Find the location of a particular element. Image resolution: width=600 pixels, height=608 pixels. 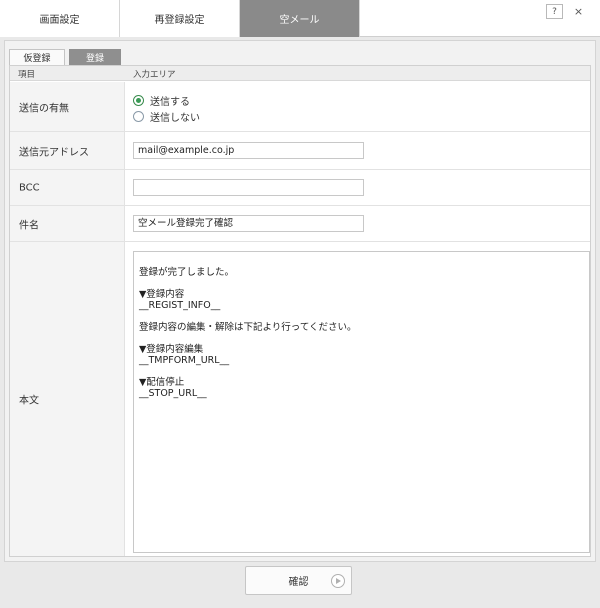

radio-send: 送信する is located at coordinates (161, 100).